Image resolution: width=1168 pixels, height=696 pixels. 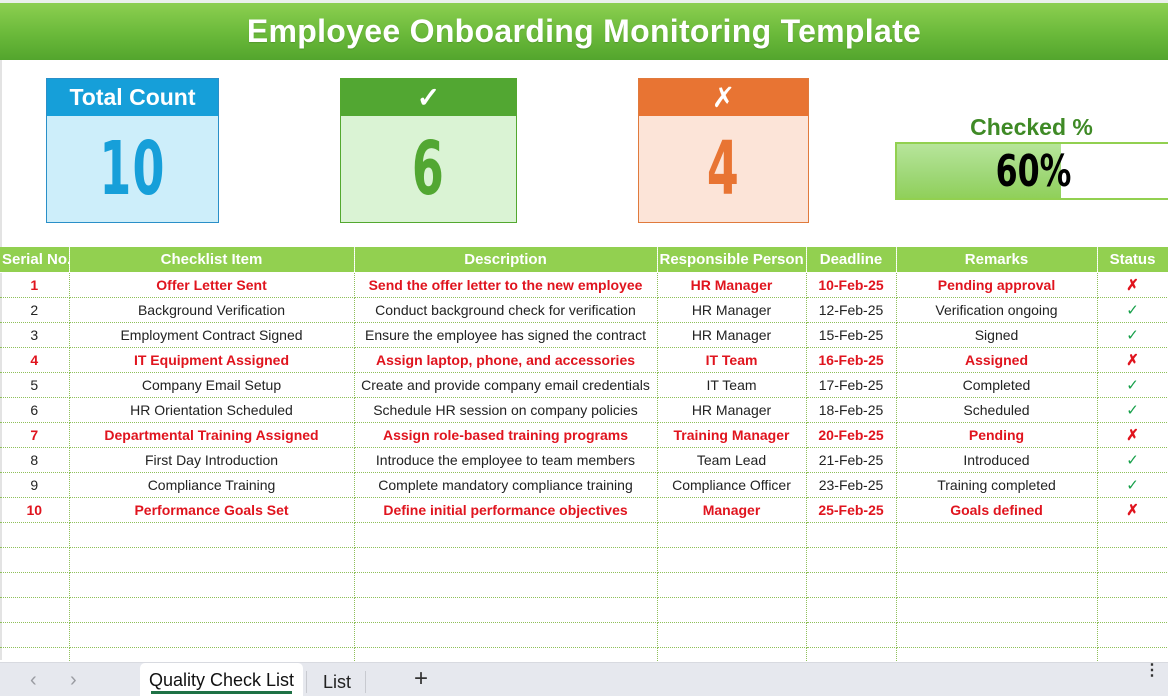 What do you see at coordinates (732, 460) in the screenshot?
I see `cell-responsible-person: Team Lead` at bounding box center [732, 460].